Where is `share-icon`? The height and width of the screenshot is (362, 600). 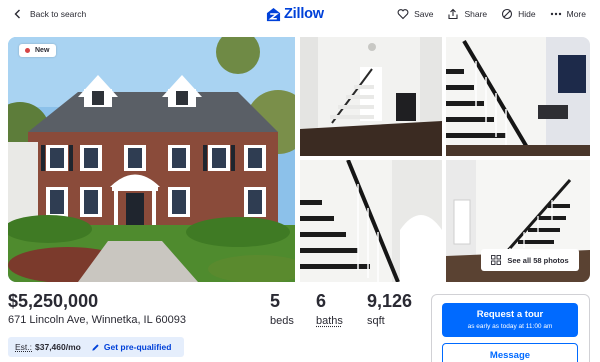 share-icon is located at coordinates (453, 14).